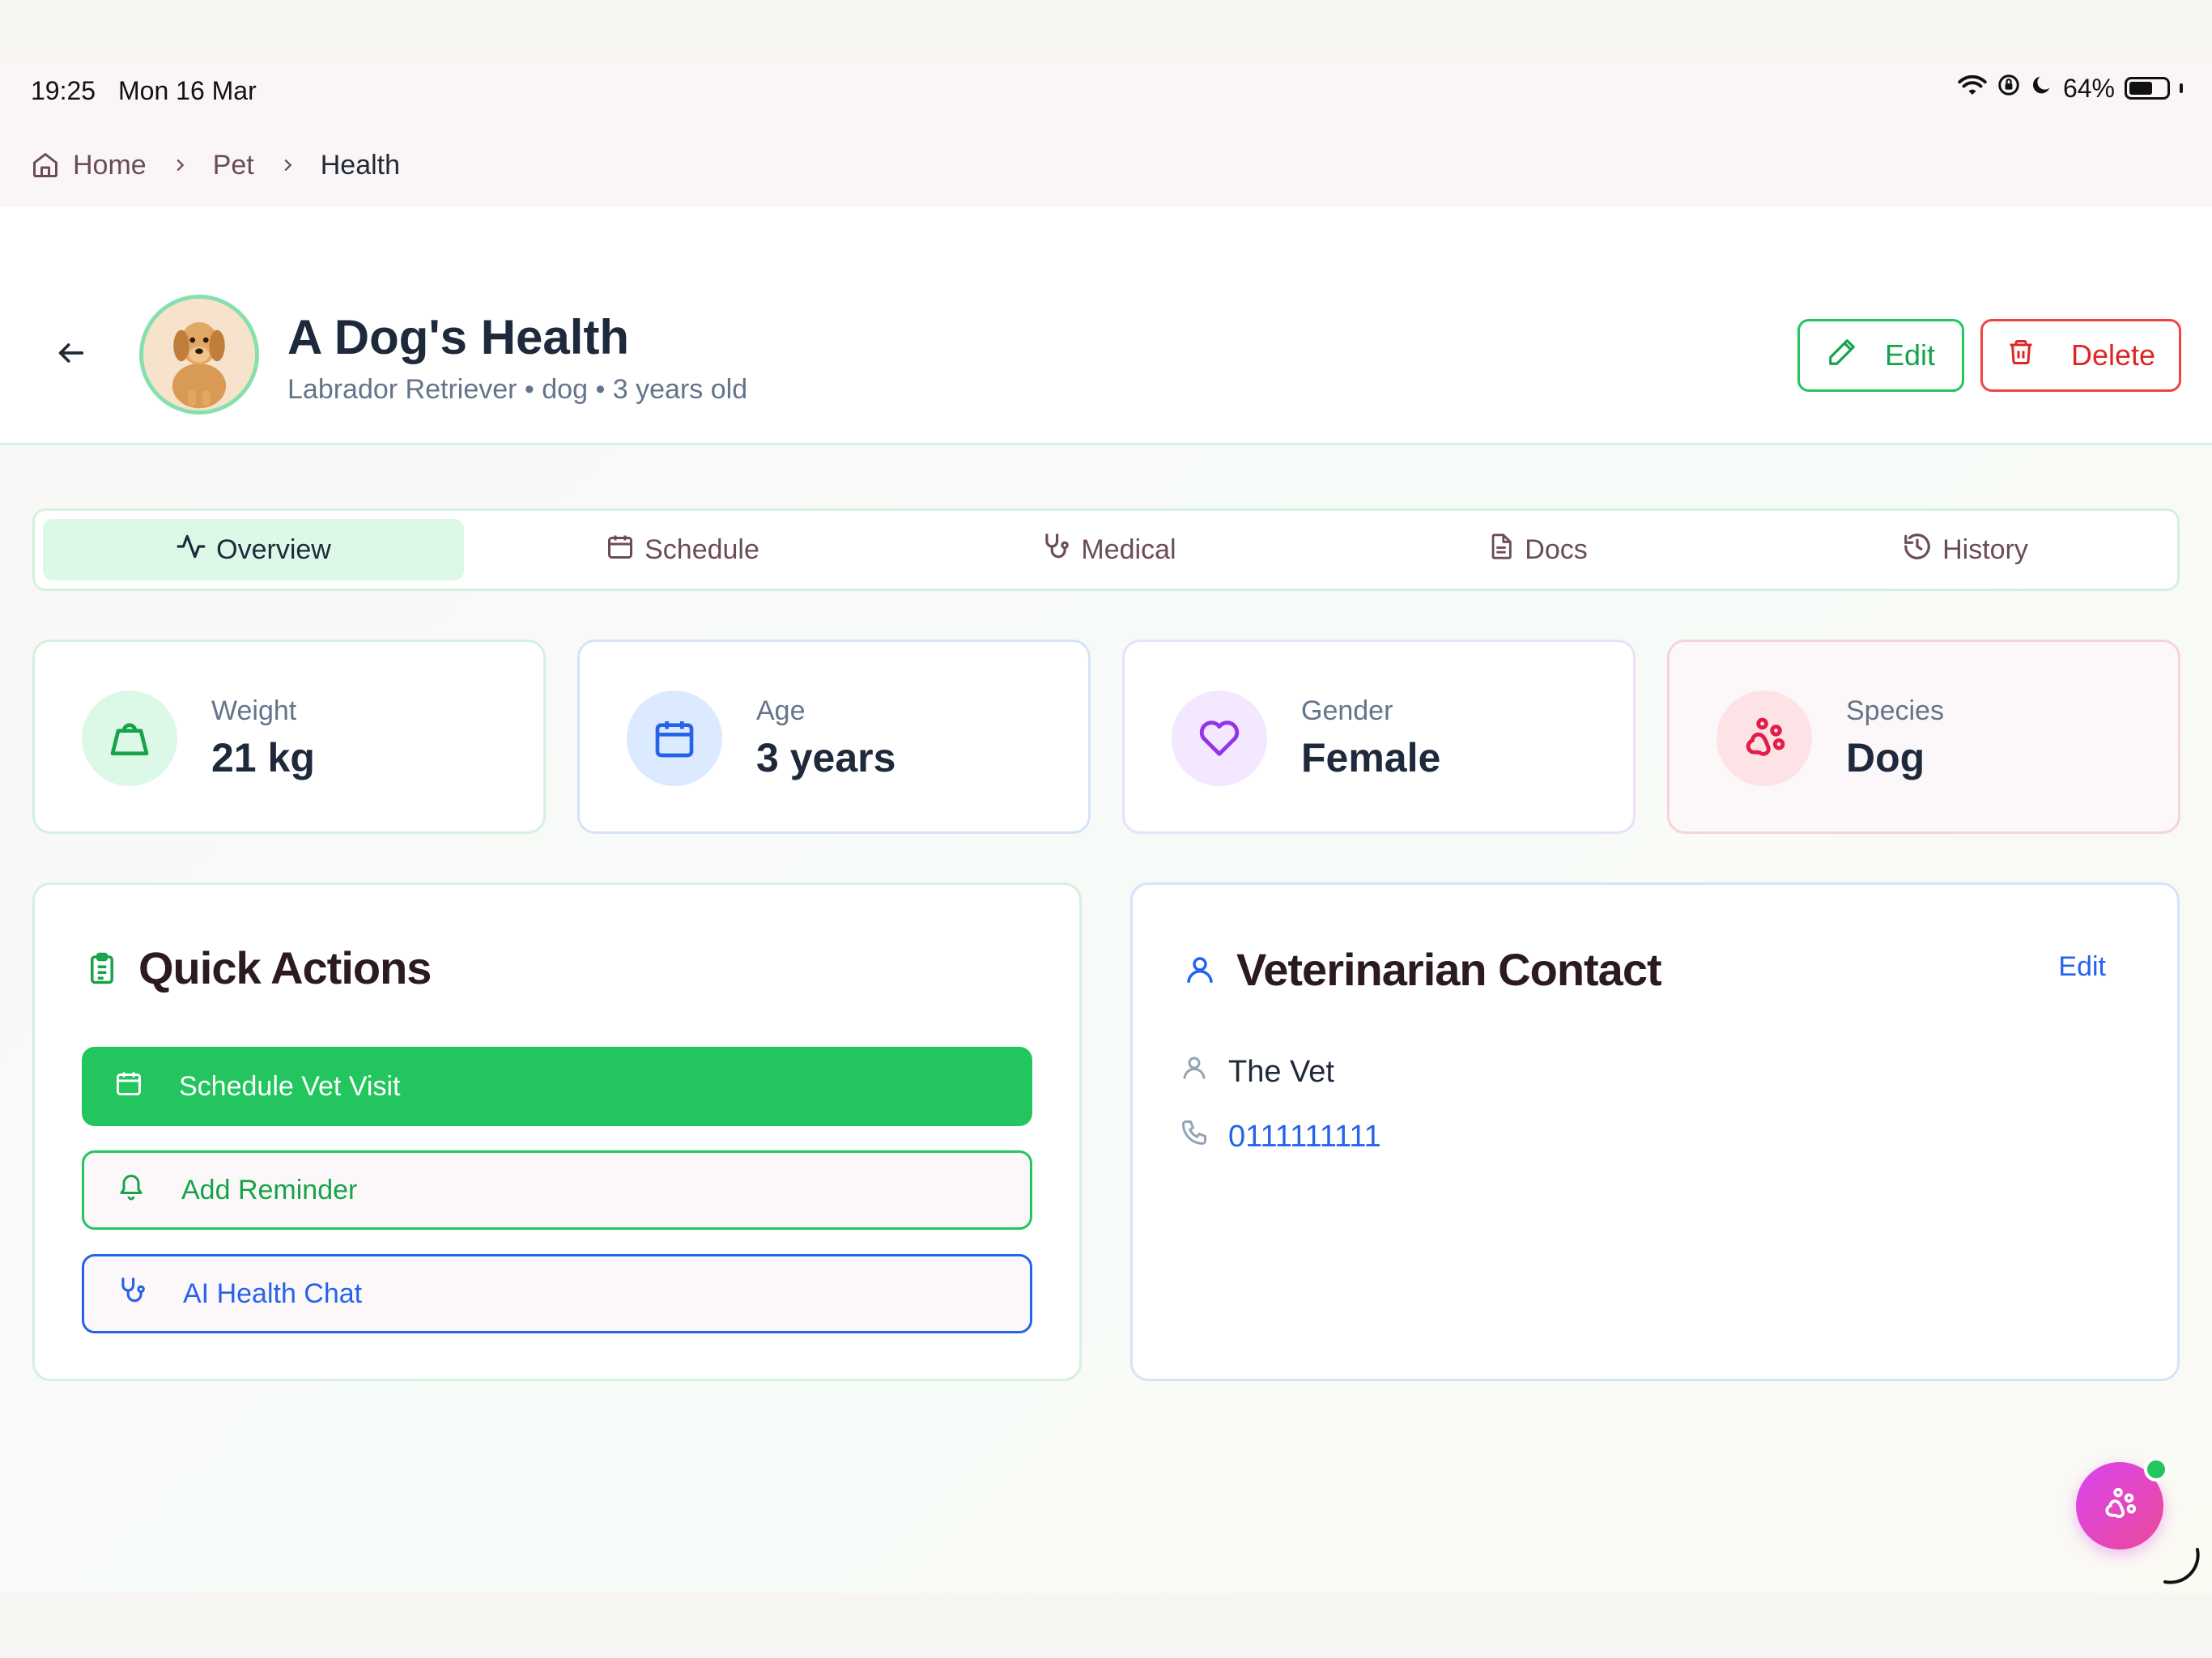  Describe the element at coordinates (290, 1086) in the screenshot. I see `button-label: Schedule Vet Visit` at that location.